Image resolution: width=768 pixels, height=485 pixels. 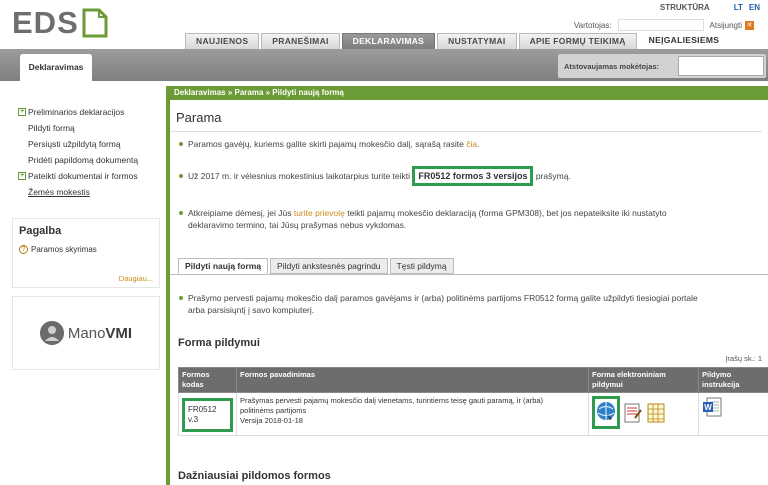 What do you see at coordinates (733, 380) in the screenshot?
I see `col-header-instruction: Pildymo instrukcija` at bounding box center [733, 380].